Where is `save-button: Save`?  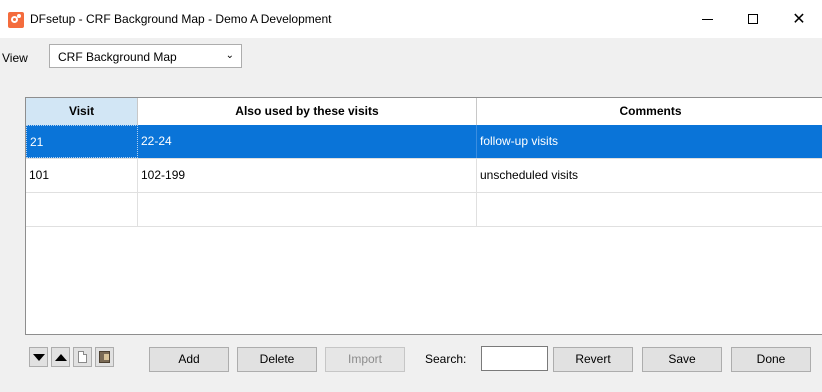 save-button: Save is located at coordinates (682, 359).